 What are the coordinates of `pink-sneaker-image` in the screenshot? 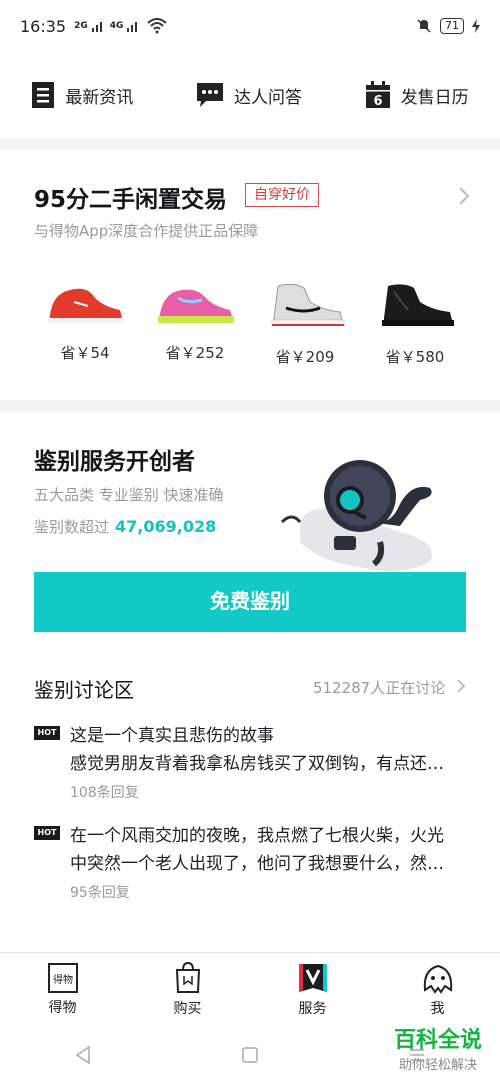 It's located at (196, 306).